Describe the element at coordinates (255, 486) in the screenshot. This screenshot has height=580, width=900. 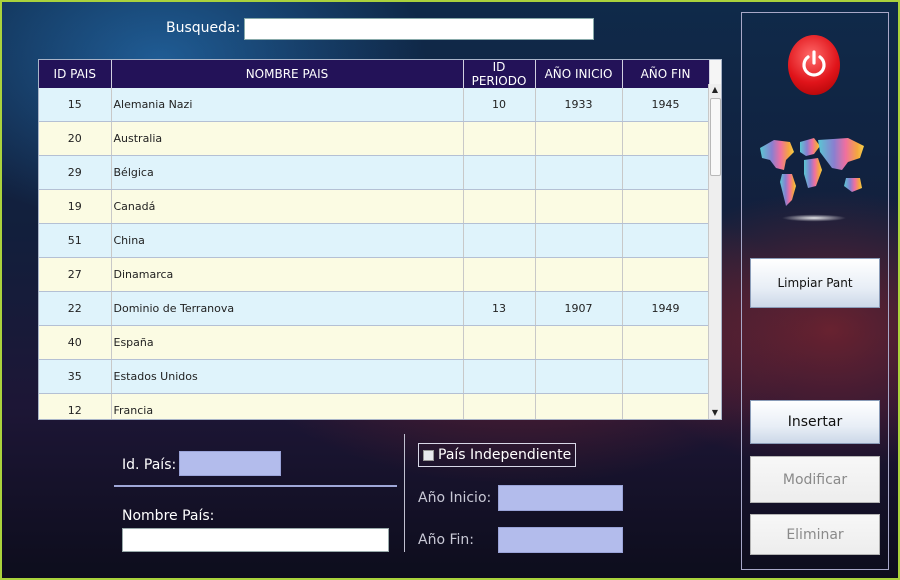
I see `form-divider` at that location.